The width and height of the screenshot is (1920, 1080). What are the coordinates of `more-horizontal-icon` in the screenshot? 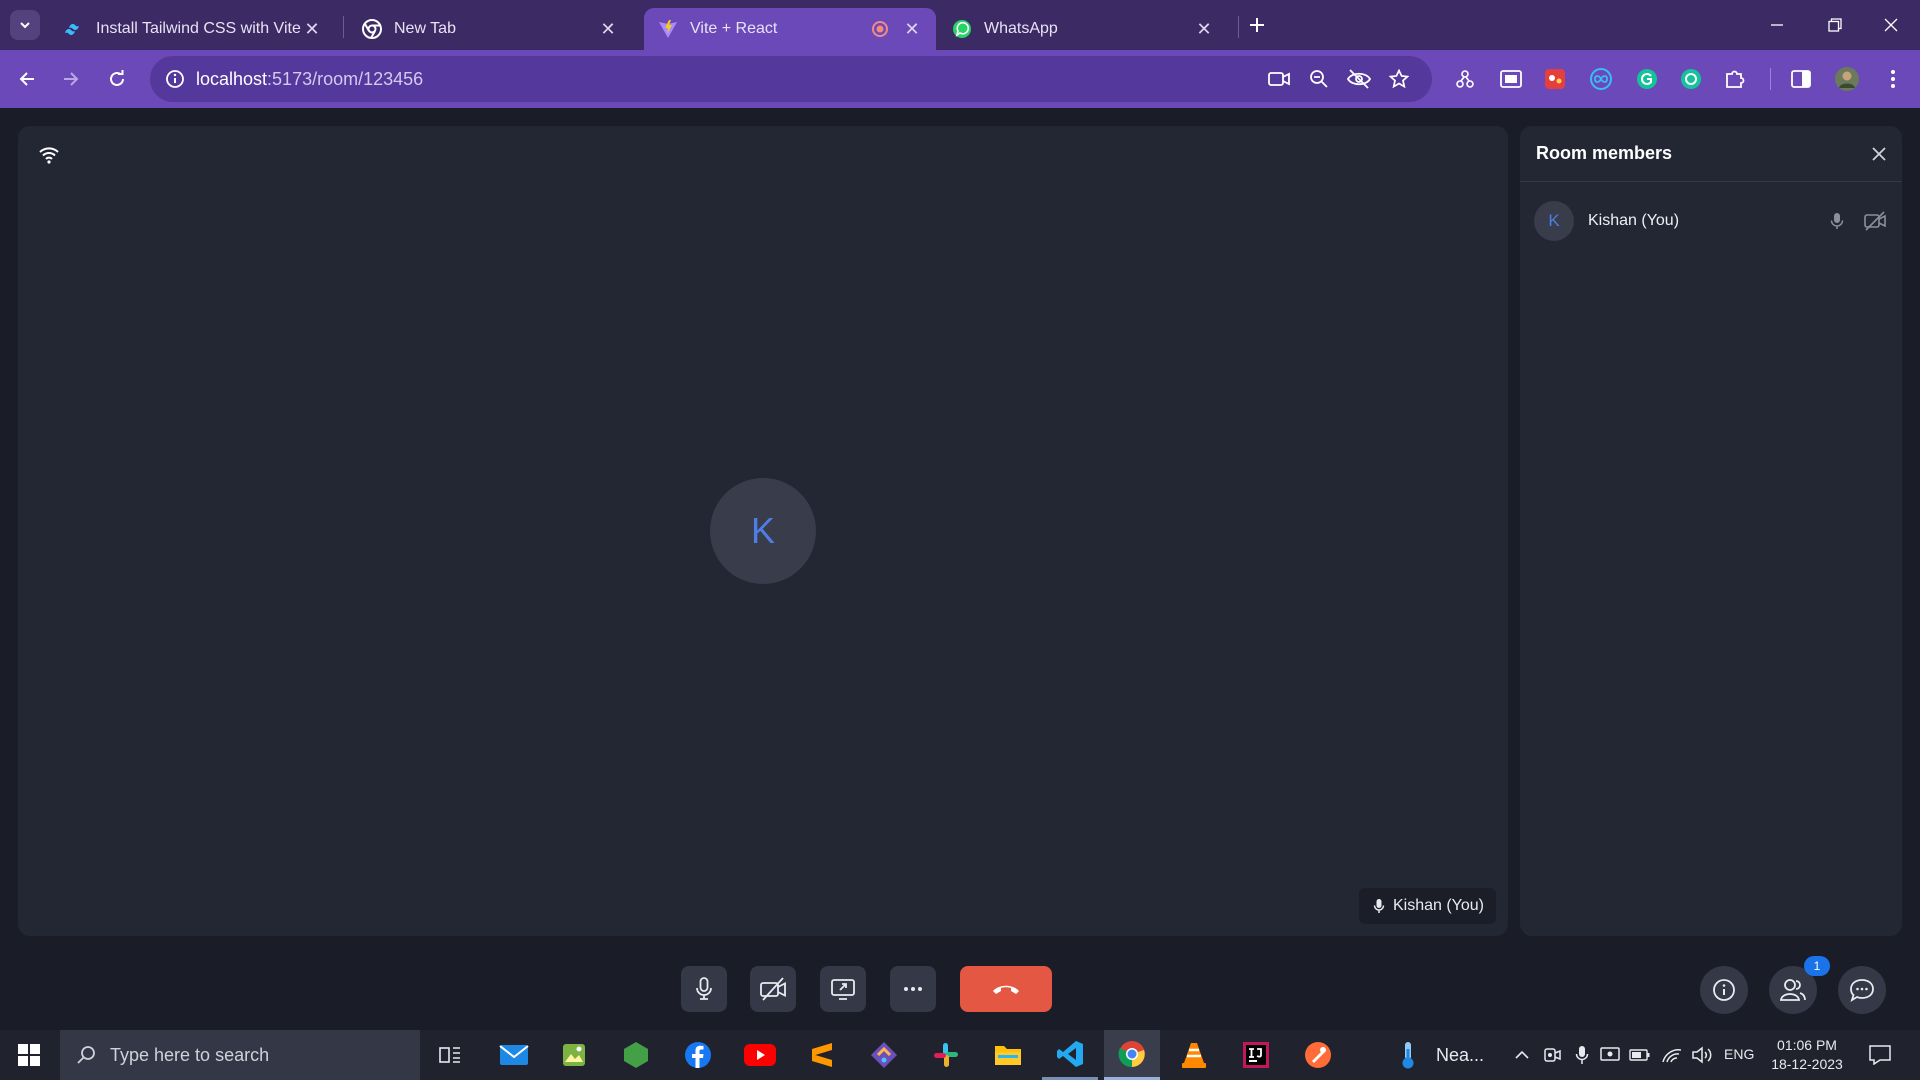 It's located at (913, 989).